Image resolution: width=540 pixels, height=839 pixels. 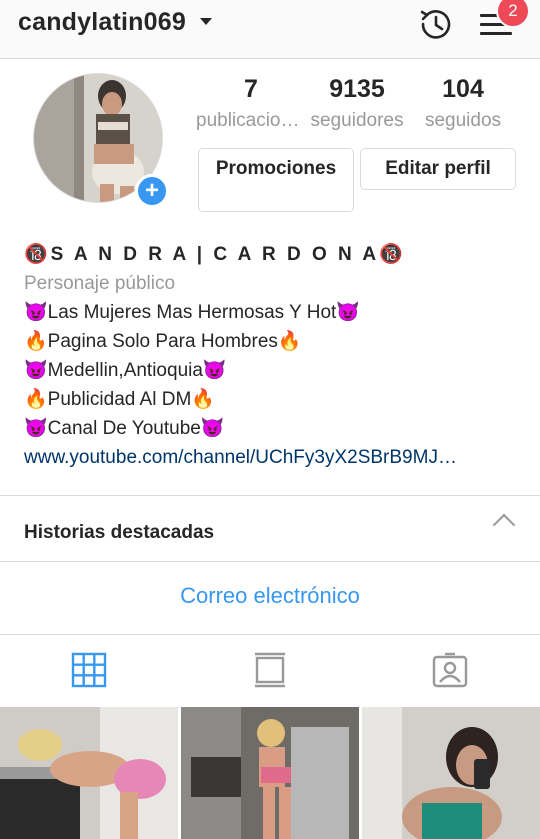 I want to click on history-icon, so click(x=435, y=24).